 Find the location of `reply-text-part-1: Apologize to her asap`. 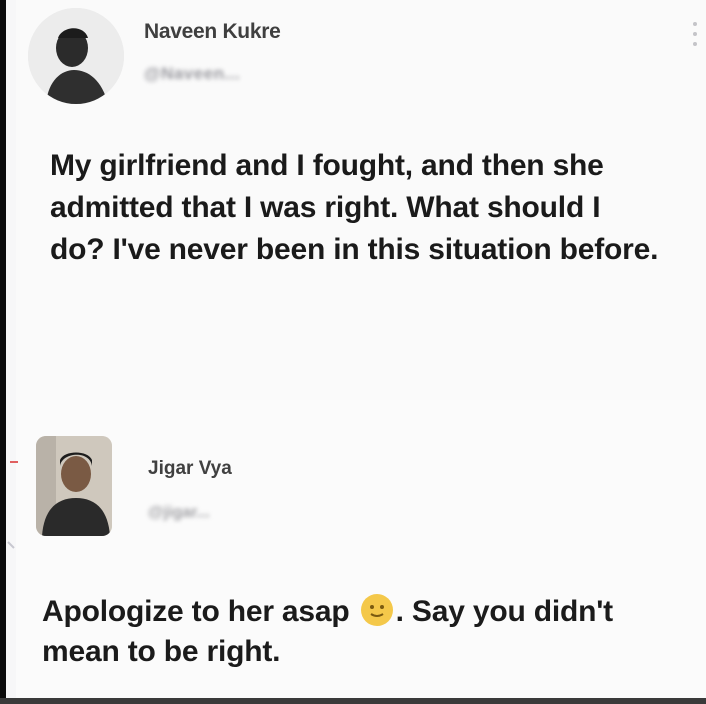

reply-text-part-1: Apologize to her asap is located at coordinates (196, 611).